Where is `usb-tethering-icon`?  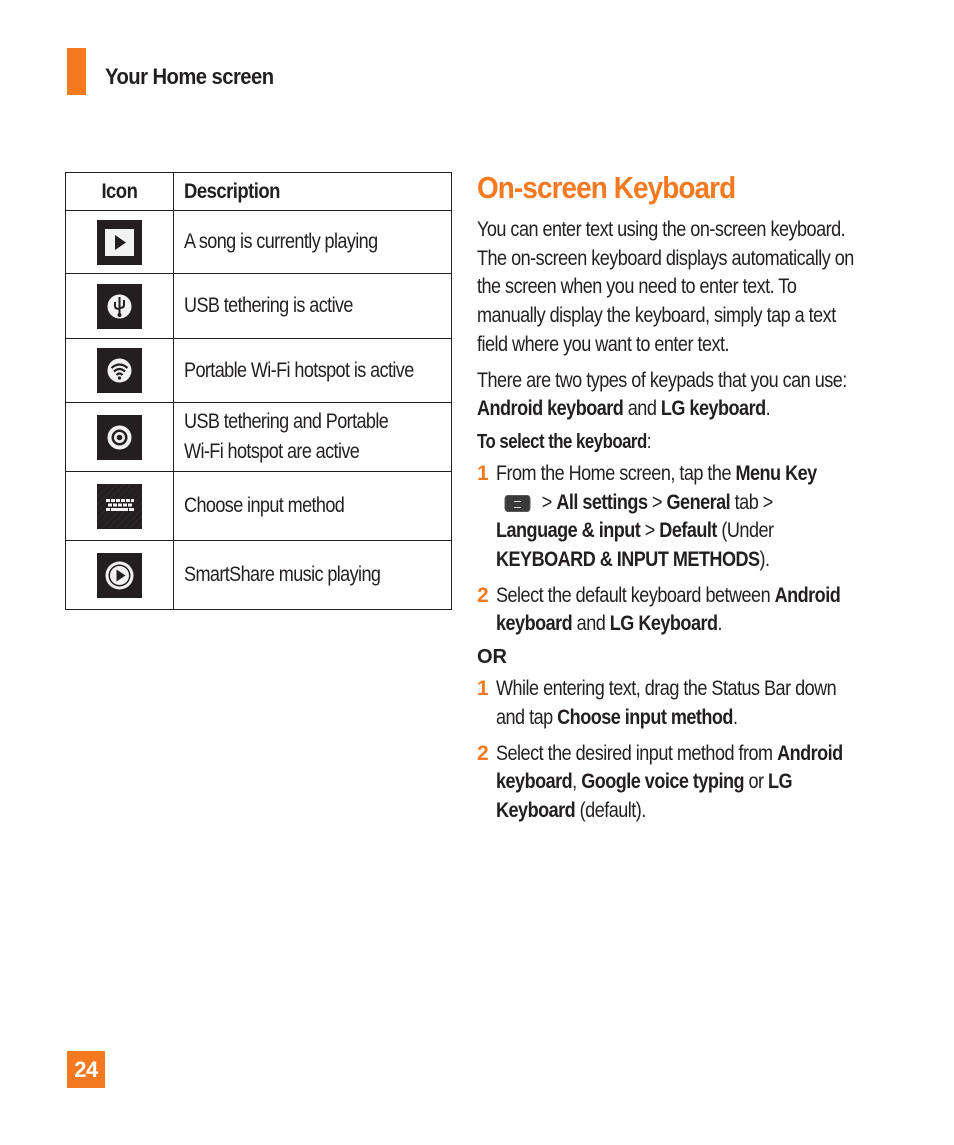
usb-tethering-icon is located at coordinates (119, 306).